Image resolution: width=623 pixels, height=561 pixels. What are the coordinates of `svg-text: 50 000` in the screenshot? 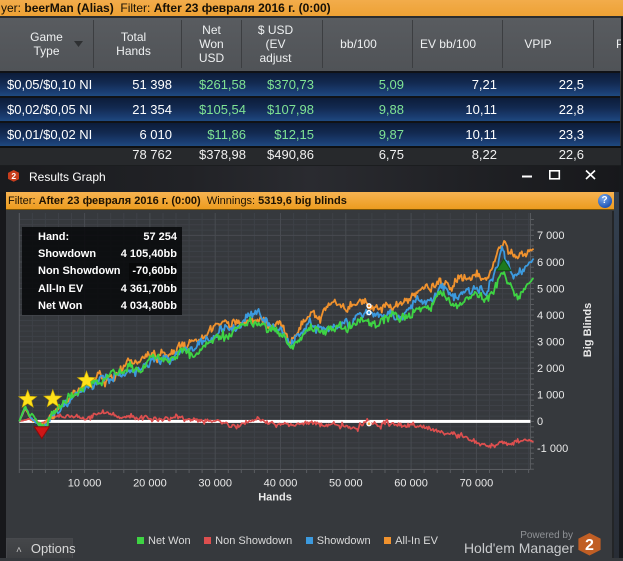 It's located at (346, 484).